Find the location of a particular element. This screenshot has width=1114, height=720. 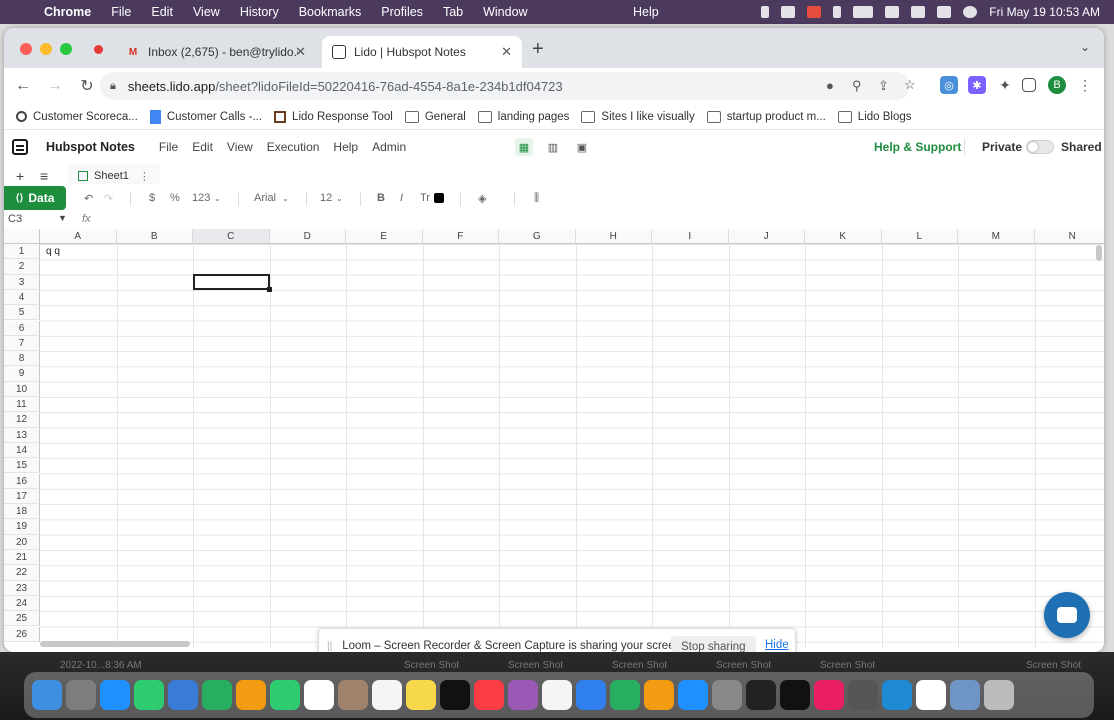

row-header-18: 18 is located at coordinates (22, 512).